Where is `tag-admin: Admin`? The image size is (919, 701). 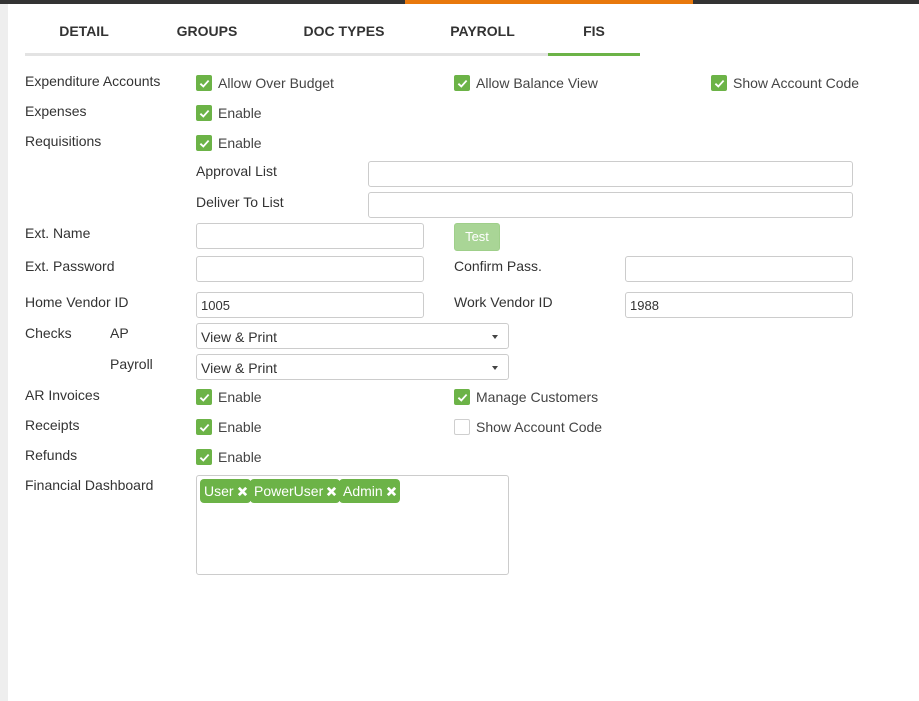
tag-admin: Admin is located at coordinates (369, 491).